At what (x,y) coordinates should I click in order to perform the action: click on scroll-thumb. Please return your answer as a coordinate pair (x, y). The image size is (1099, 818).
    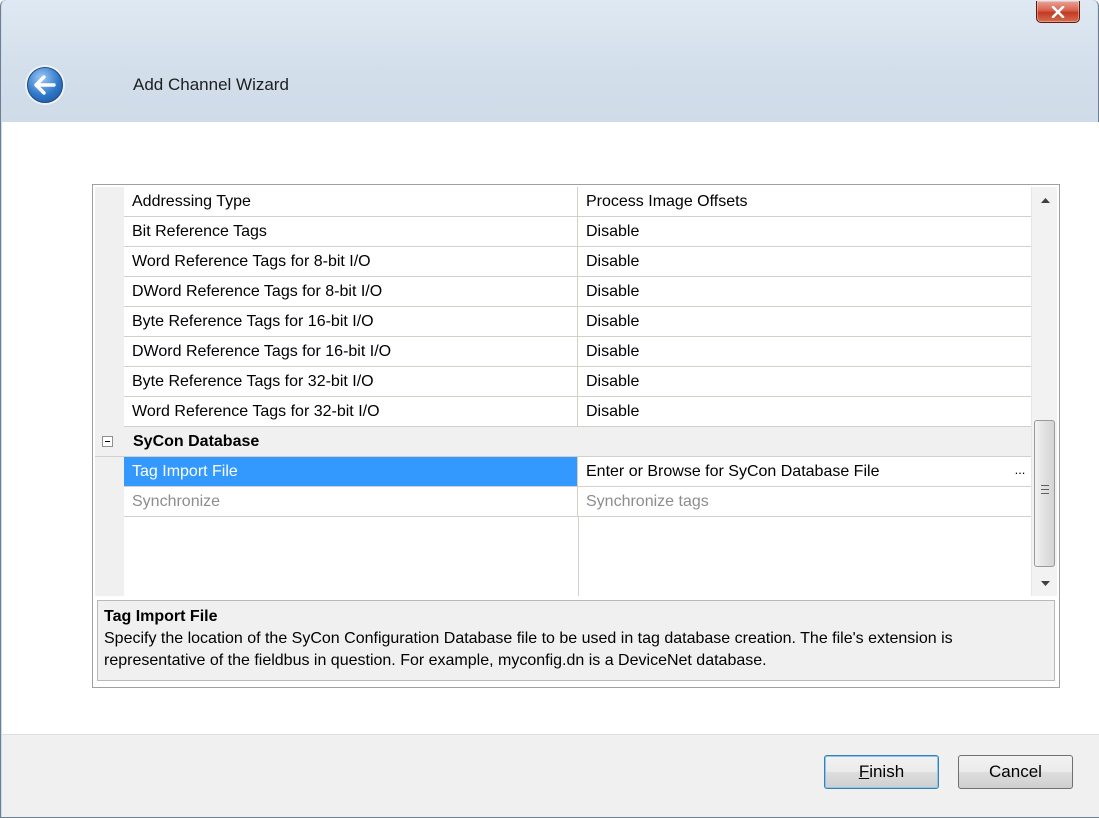
    Looking at the image, I should click on (1044, 493).